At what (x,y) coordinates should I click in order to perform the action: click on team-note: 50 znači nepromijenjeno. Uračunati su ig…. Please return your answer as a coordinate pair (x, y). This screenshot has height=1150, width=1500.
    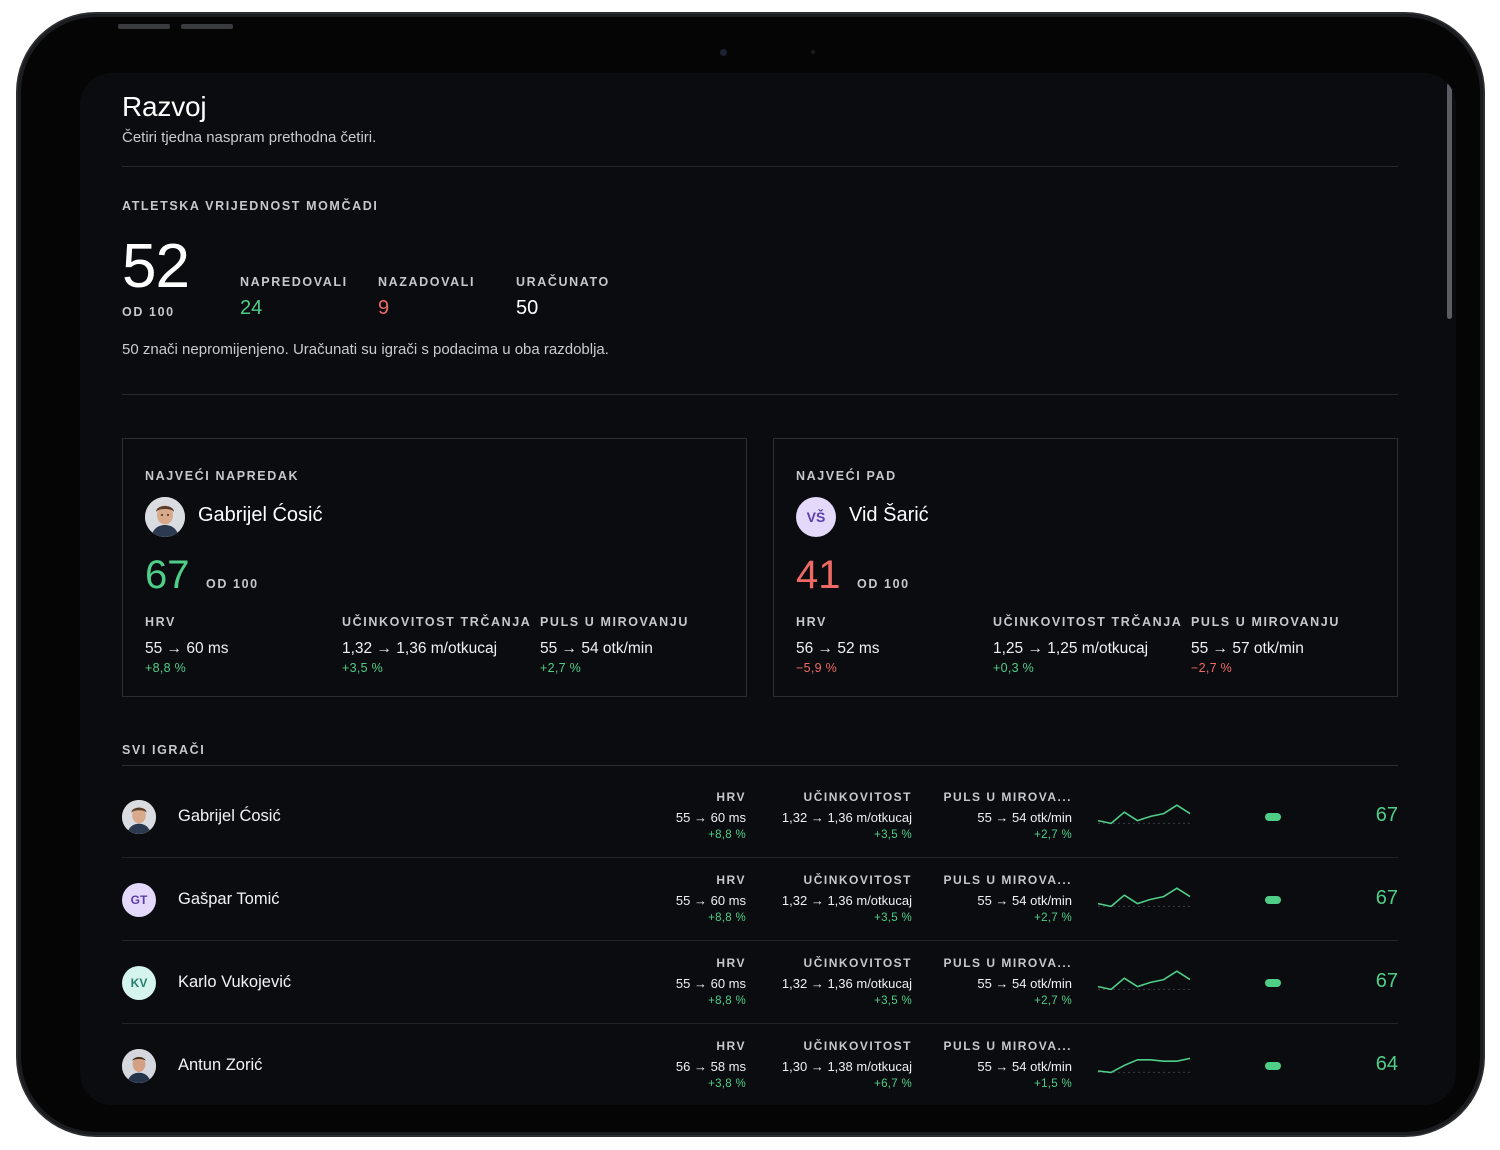
    Looking at the image, I should click on (365, 349).